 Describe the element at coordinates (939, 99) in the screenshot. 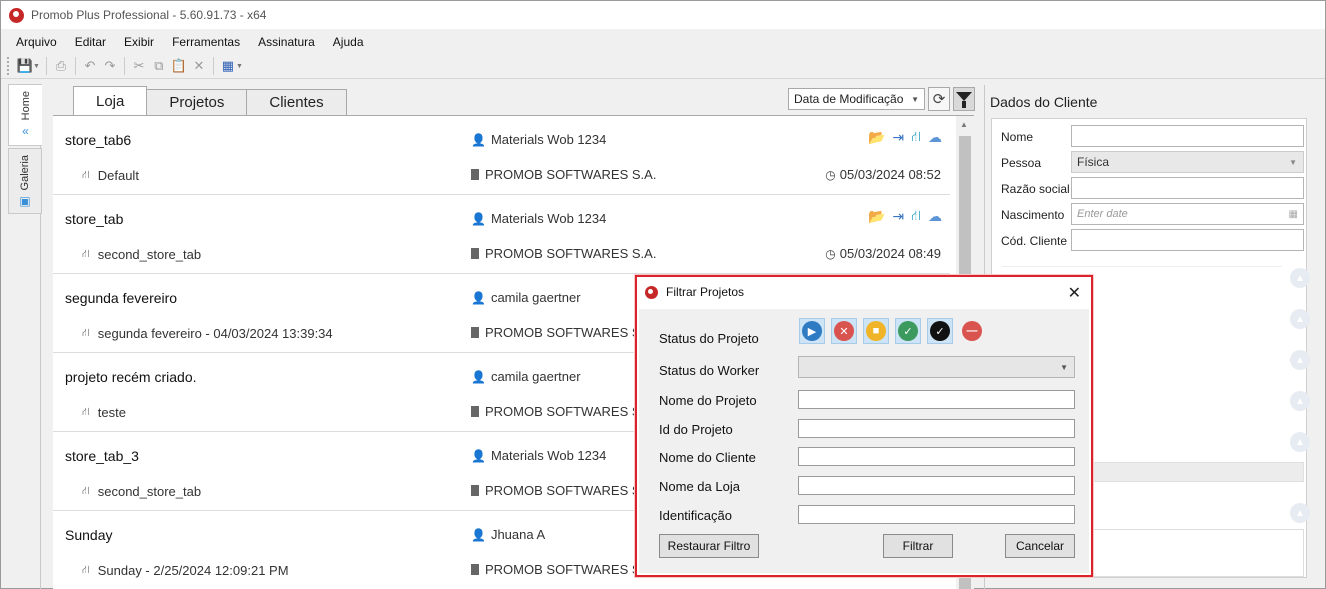

I see `refresh-button: ⟳` at that location.